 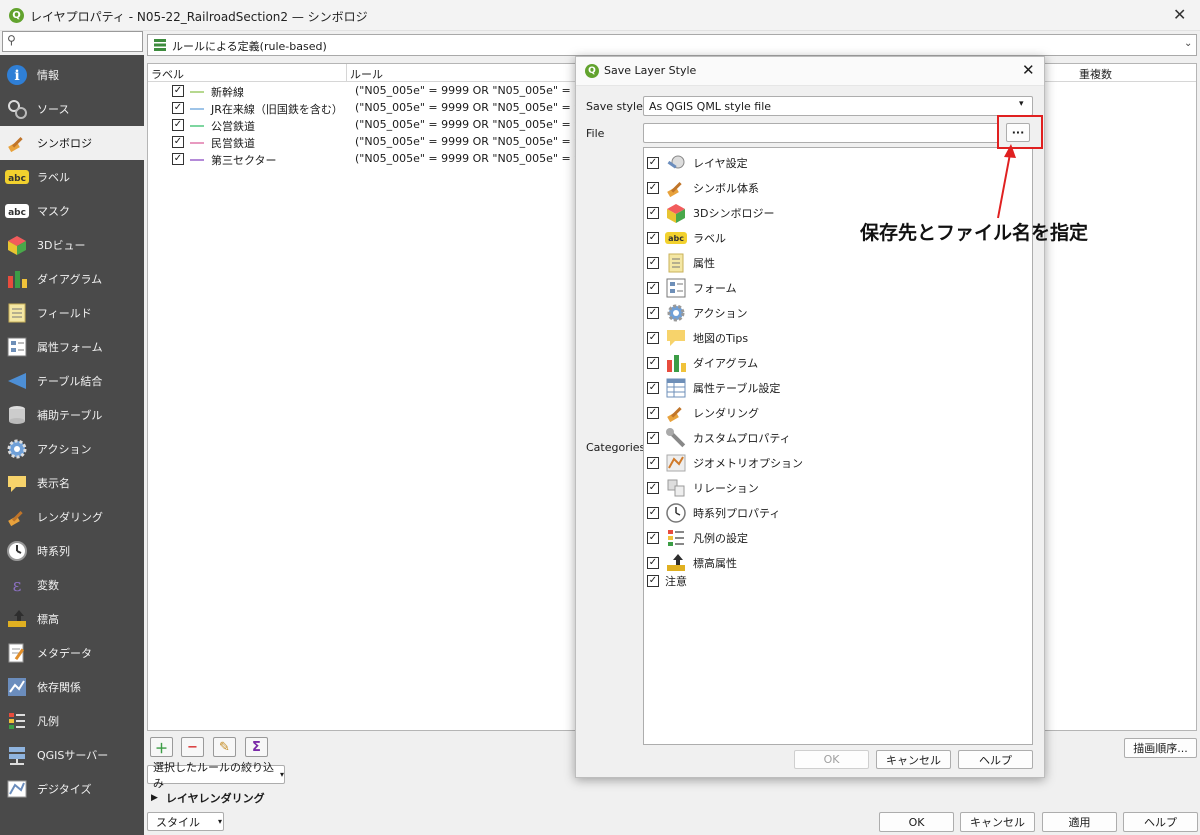 I want to click on sidebar-item-temporal: 時系列, so click(x=72, y=551).